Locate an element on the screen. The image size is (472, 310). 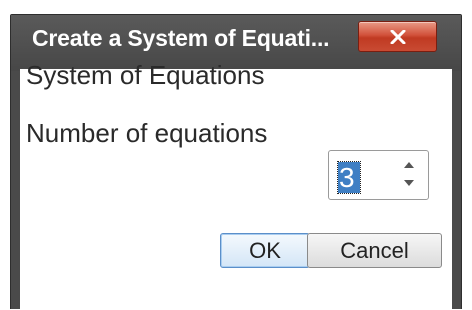
chevron-up-icon is located at coordinates (409, 165).